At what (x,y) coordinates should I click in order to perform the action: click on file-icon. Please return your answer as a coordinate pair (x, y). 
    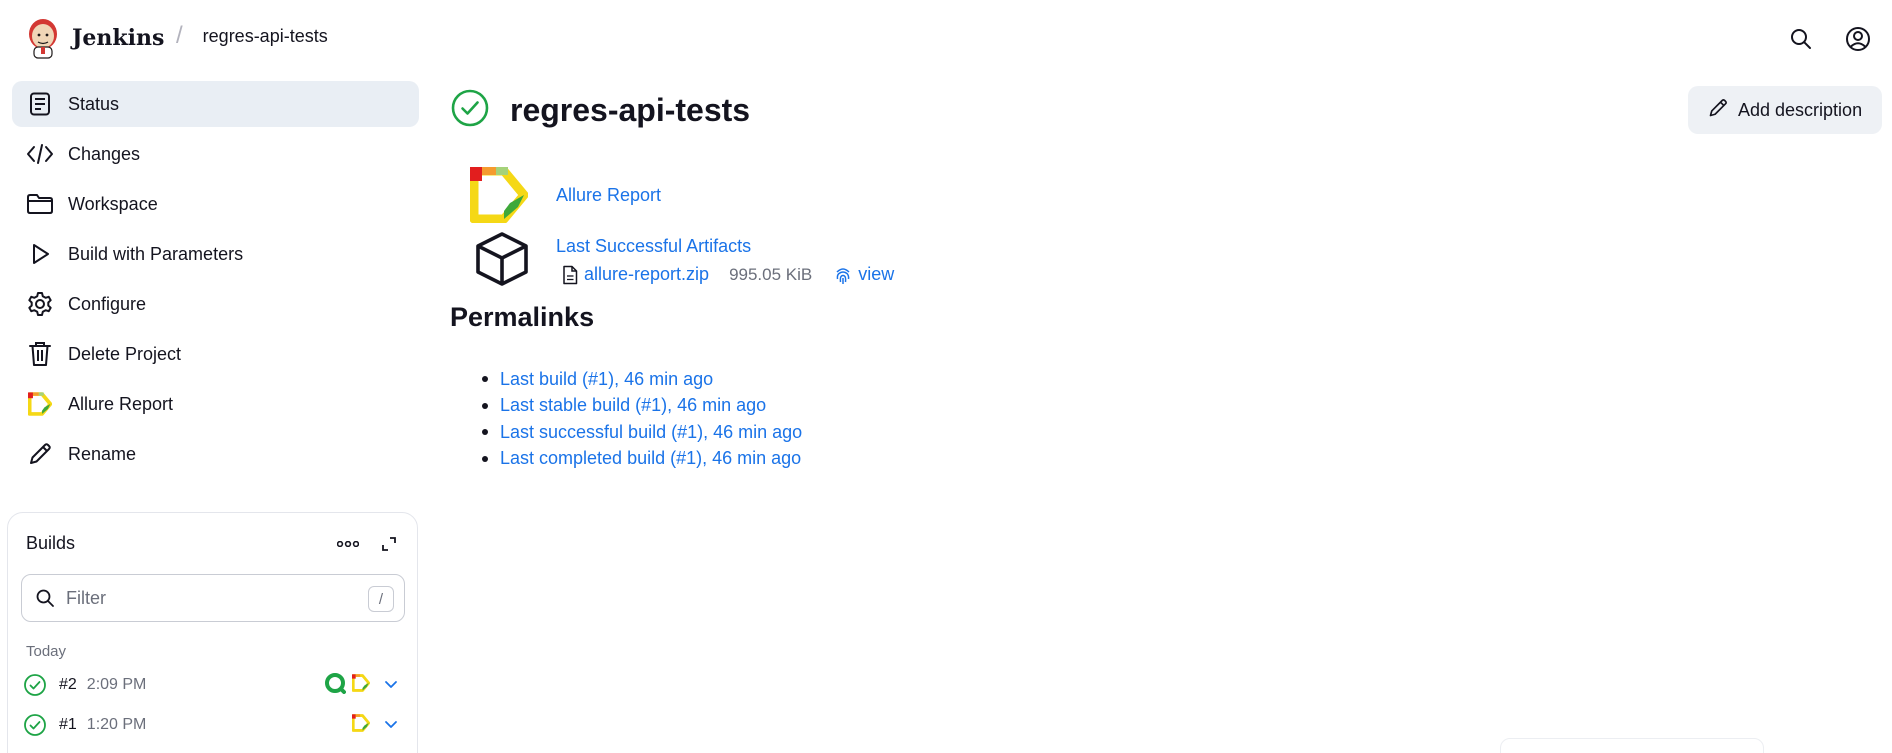
    Looking at the image, I should click on (570, 274).